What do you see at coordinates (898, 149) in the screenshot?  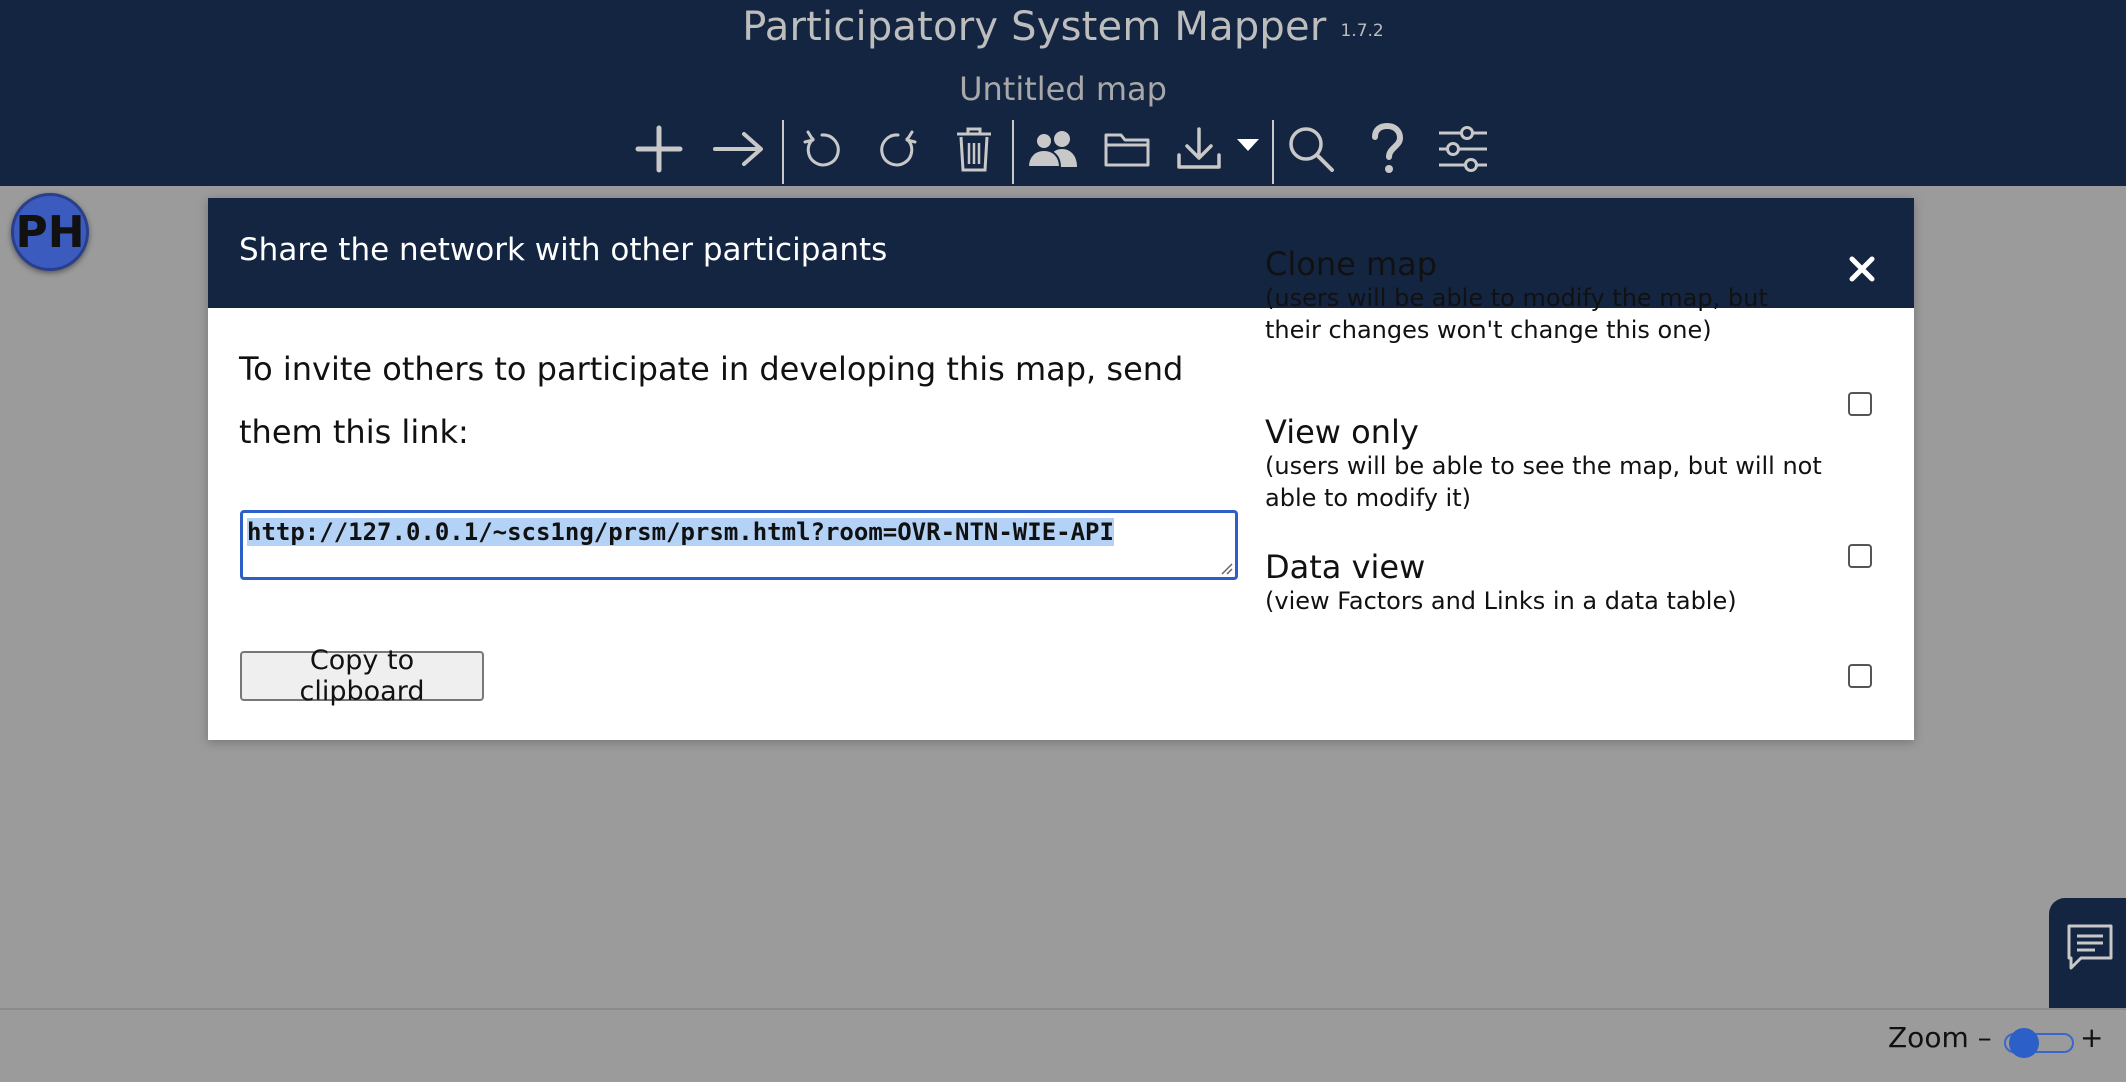 I see `redo-icon` at bounding box center [898, 149].